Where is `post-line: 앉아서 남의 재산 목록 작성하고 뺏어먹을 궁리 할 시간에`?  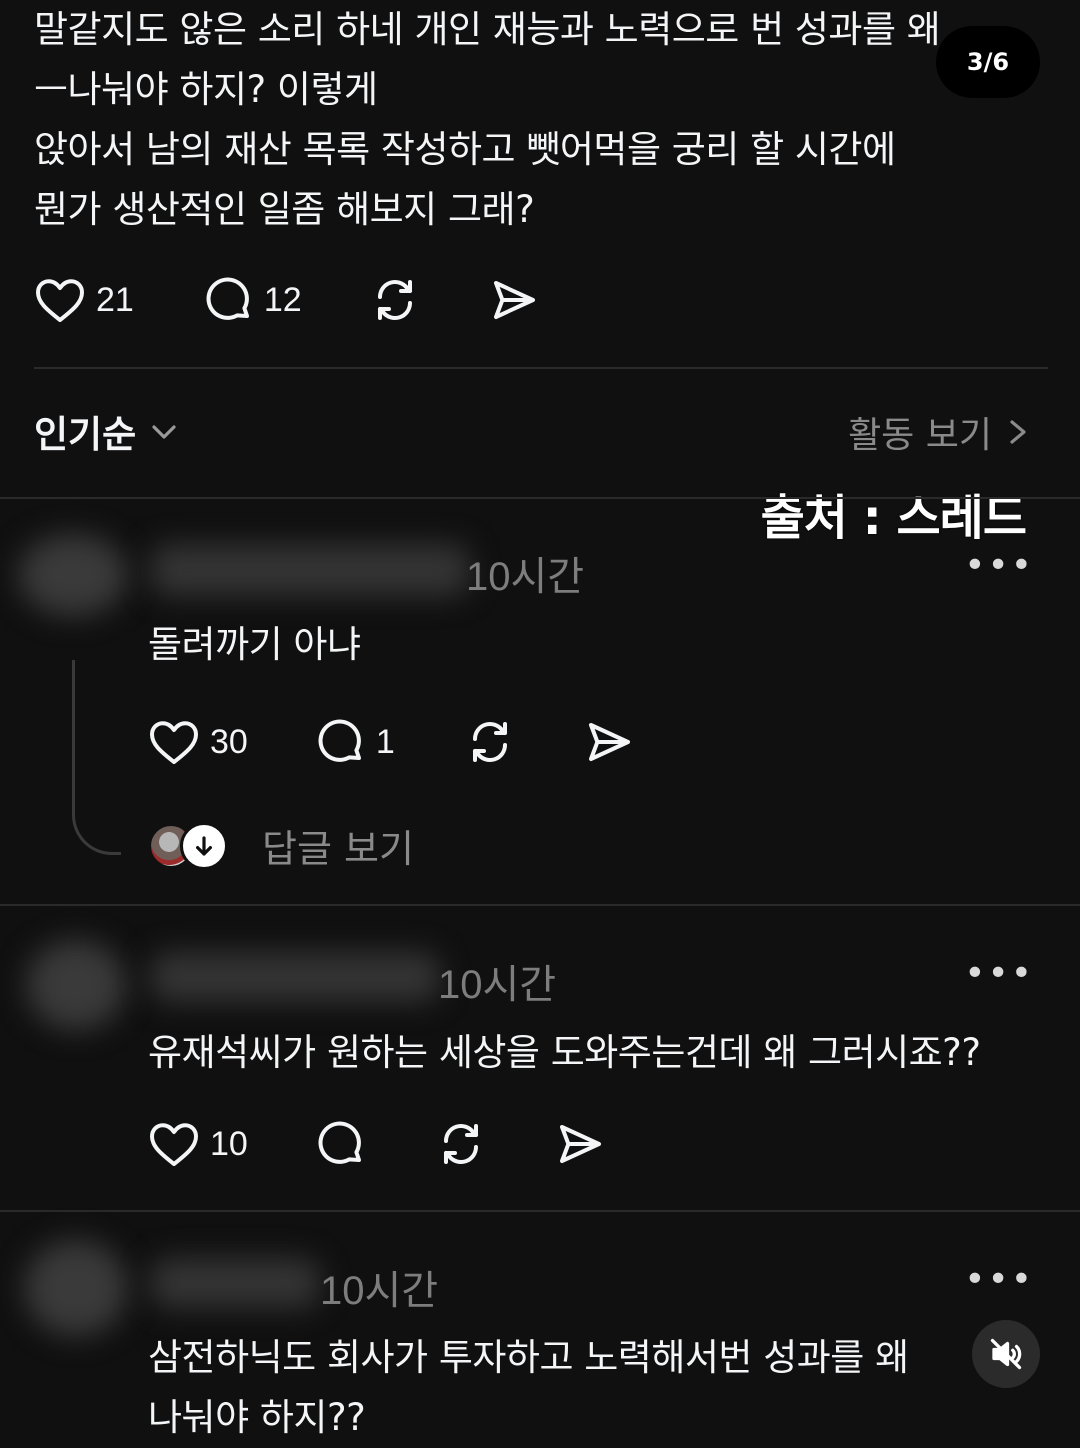 post-line: 앉아서 남의 재산 목록 작성하고 뺏어먹을 궁리 할 시간에 is located at coordinates (465, 149).